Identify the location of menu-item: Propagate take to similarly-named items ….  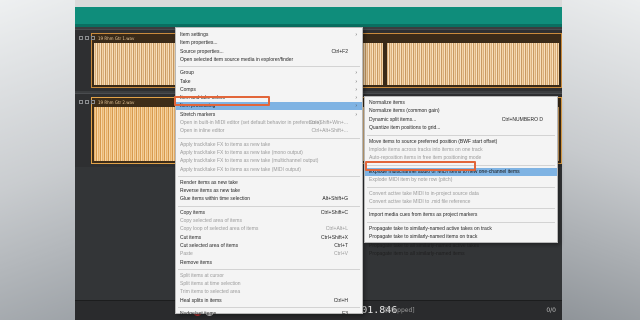
(461, 237).